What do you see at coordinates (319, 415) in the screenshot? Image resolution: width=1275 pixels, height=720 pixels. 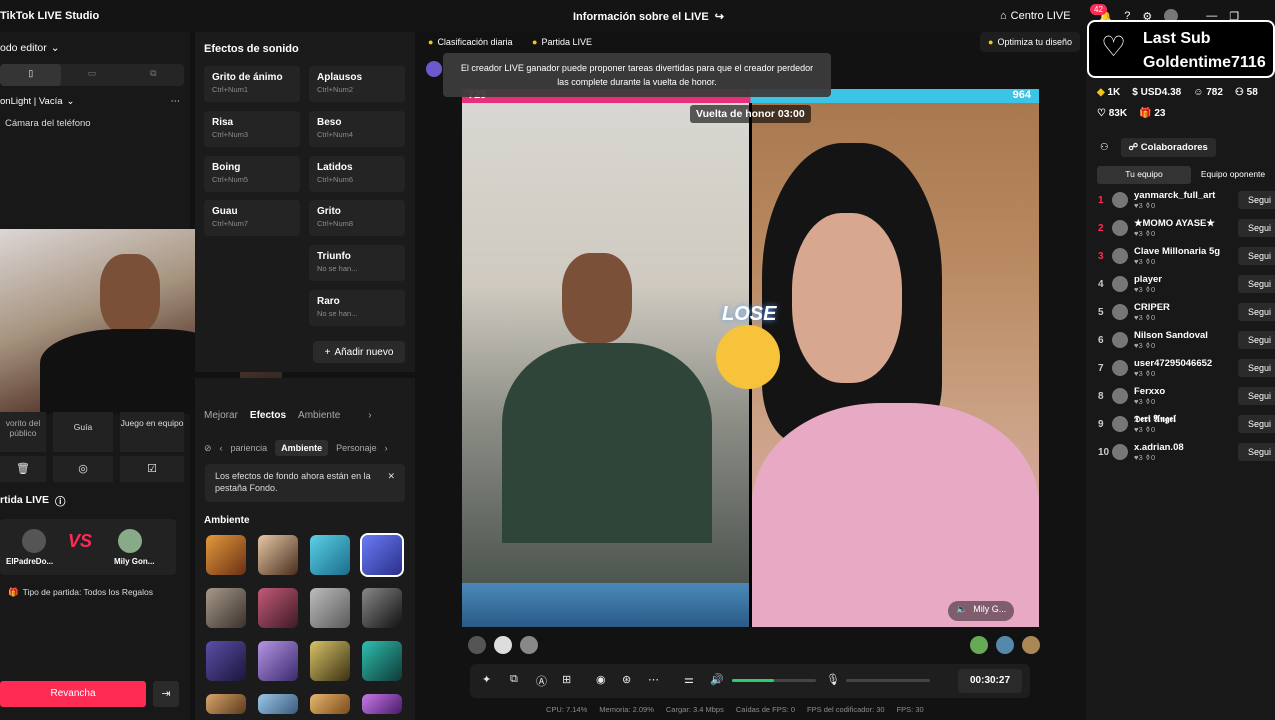 I see `tab-ambient: Ambiente` at bounding box center [319, 415].